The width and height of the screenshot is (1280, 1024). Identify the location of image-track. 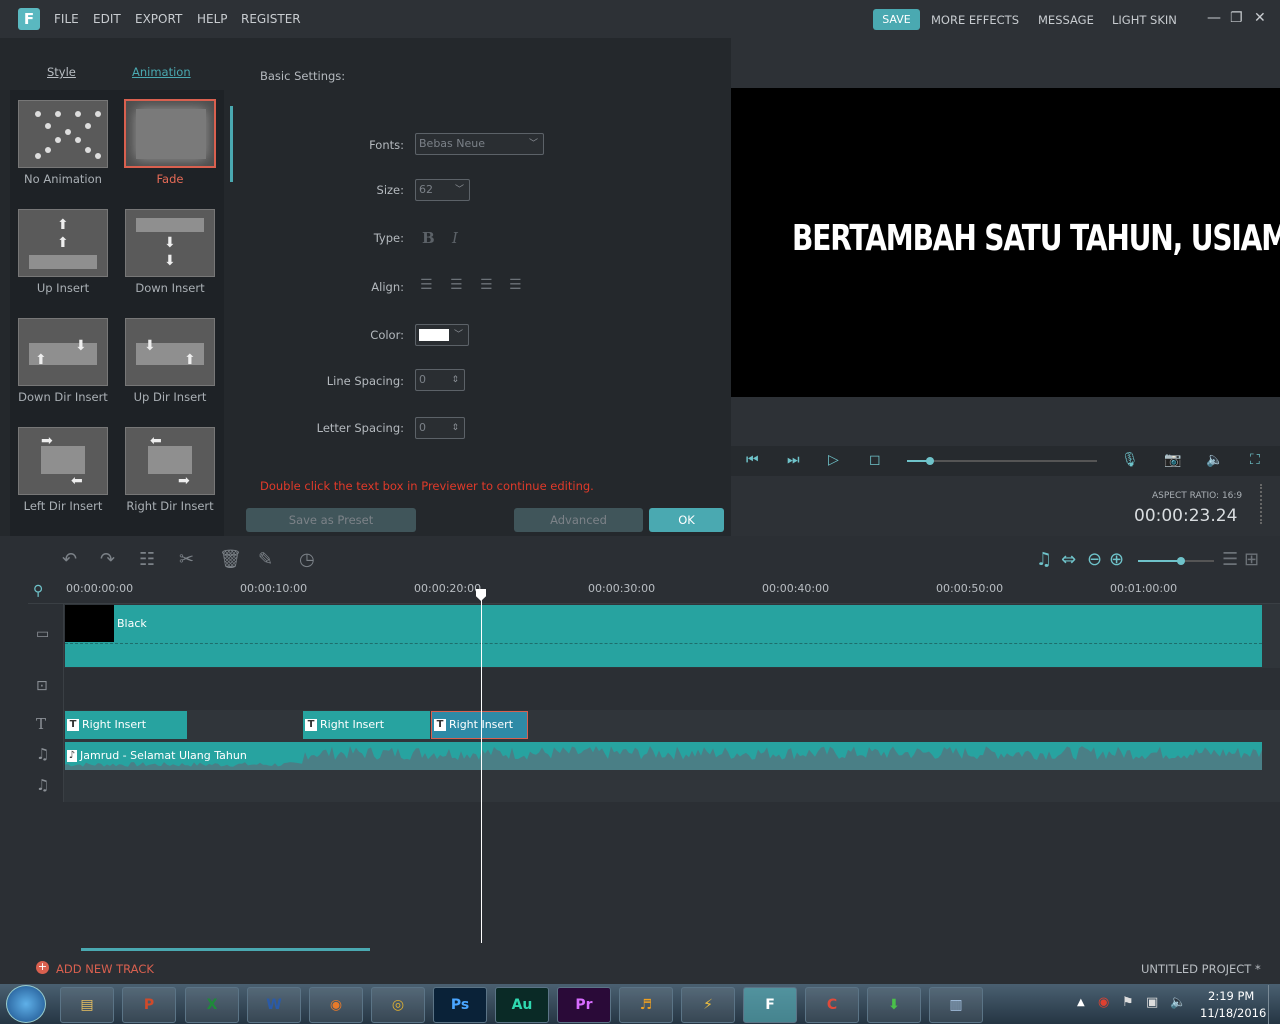
(672, 689).